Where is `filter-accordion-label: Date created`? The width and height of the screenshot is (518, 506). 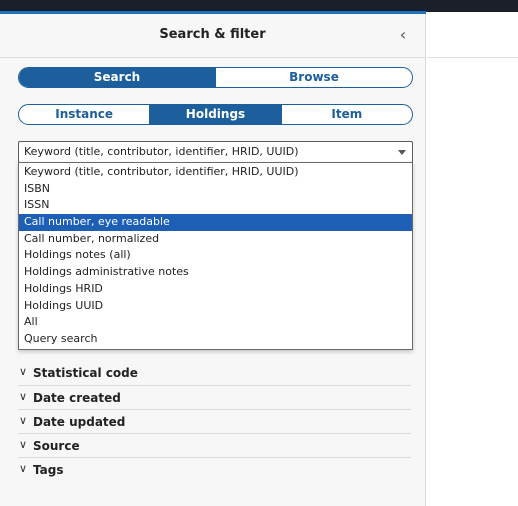 filter-accordion-label: Date created is located at coordinates (77, 398).